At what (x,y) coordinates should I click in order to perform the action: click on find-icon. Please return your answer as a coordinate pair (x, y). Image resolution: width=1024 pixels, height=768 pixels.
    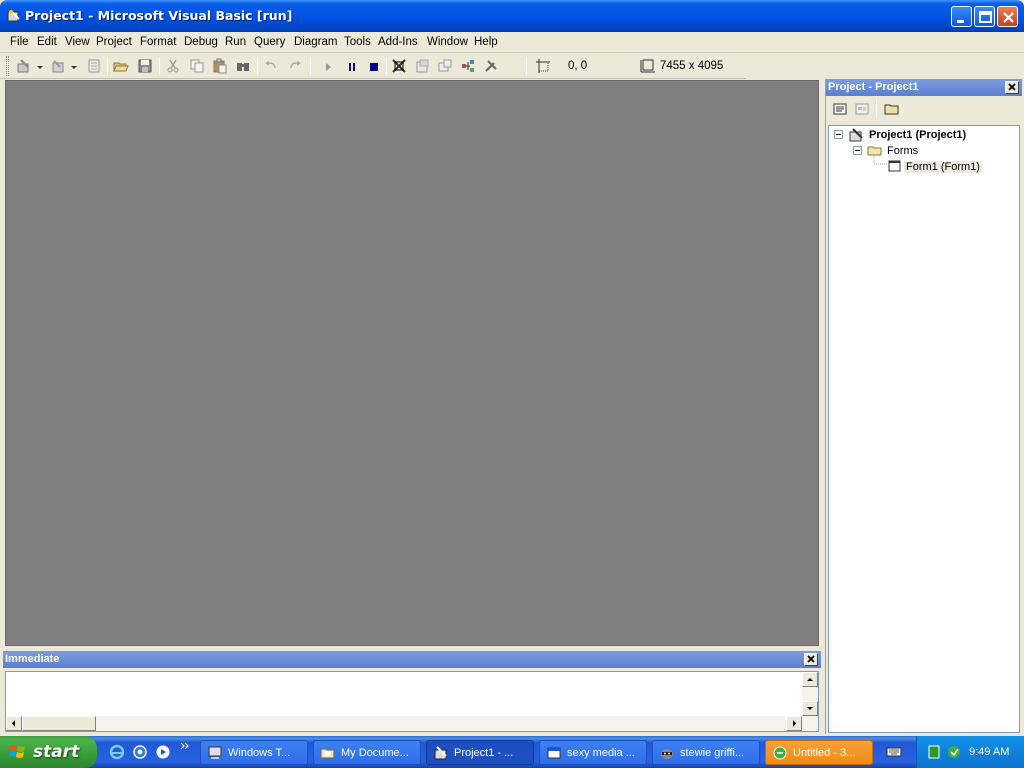
    Looking at the image, I should click on (243, 66).